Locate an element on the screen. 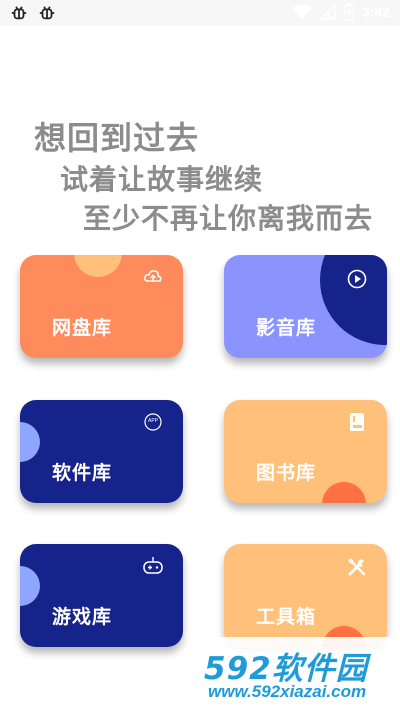 This screenshot has height=711, width=400. book-icon is located at coordinates (357, 424).